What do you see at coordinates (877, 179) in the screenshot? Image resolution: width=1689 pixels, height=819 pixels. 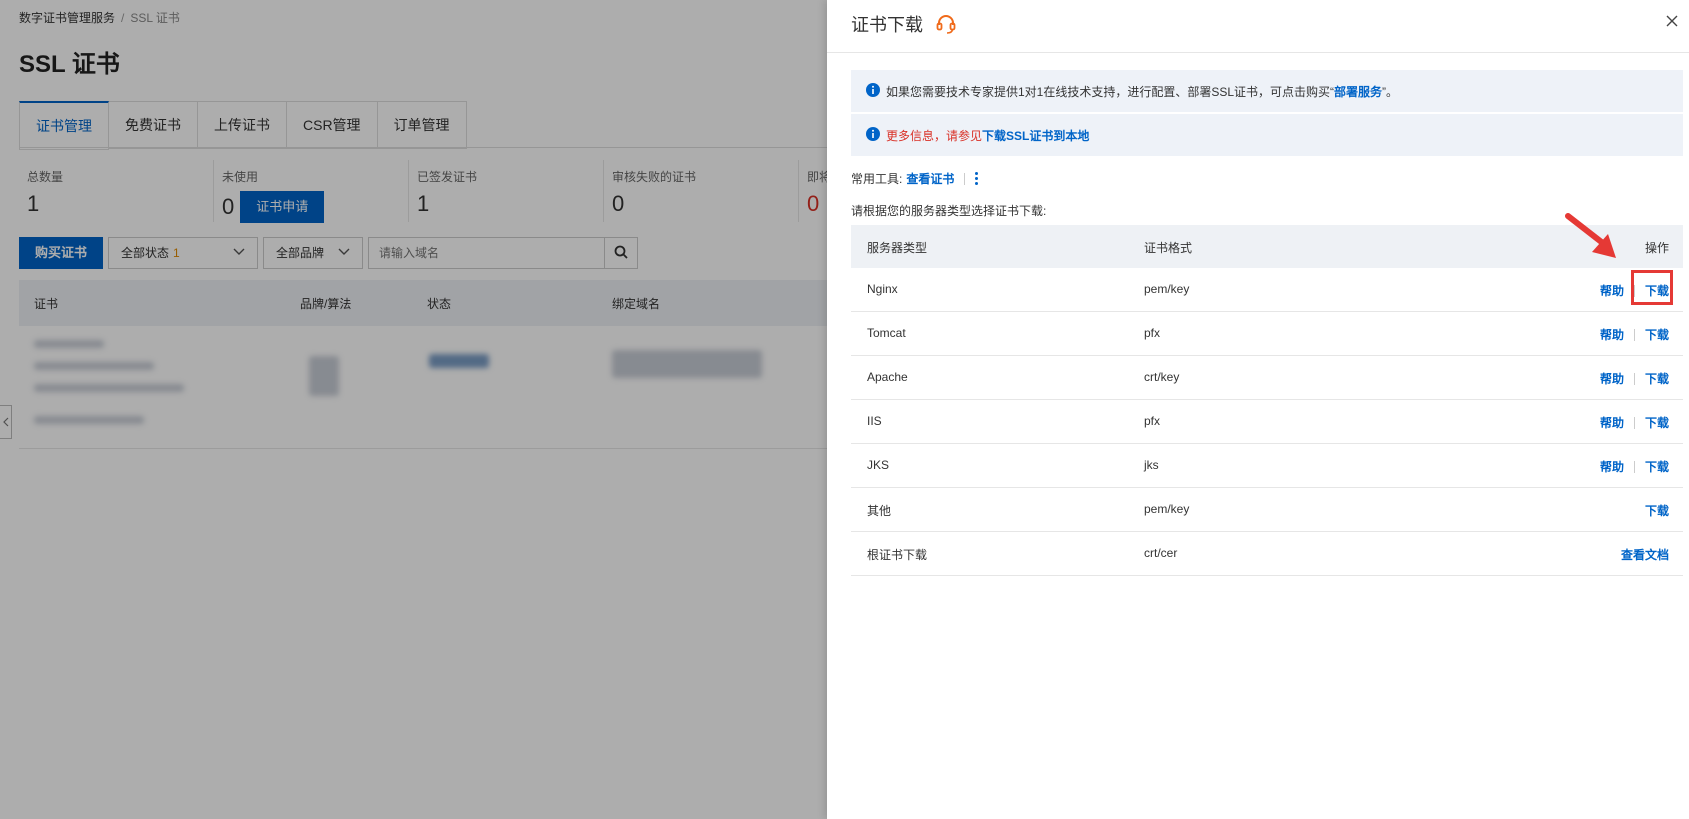 I see `tools-label: 常用工具:` at bounding box center [877, 179].